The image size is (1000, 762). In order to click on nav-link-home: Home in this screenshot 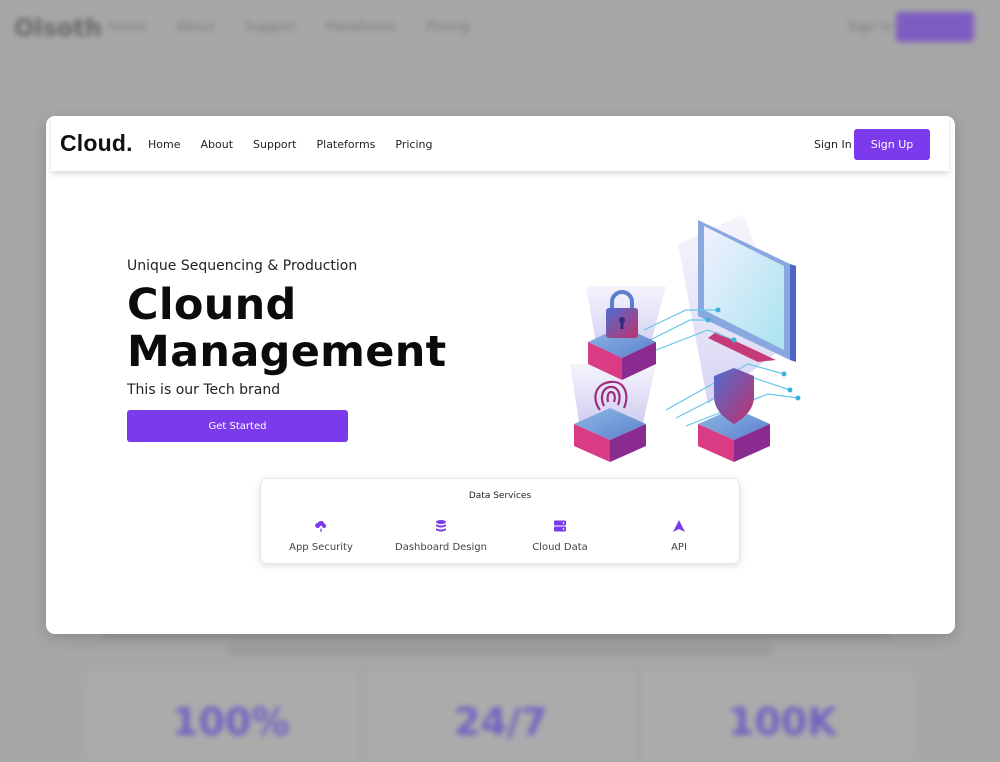, I will do `click(164, 144)`.